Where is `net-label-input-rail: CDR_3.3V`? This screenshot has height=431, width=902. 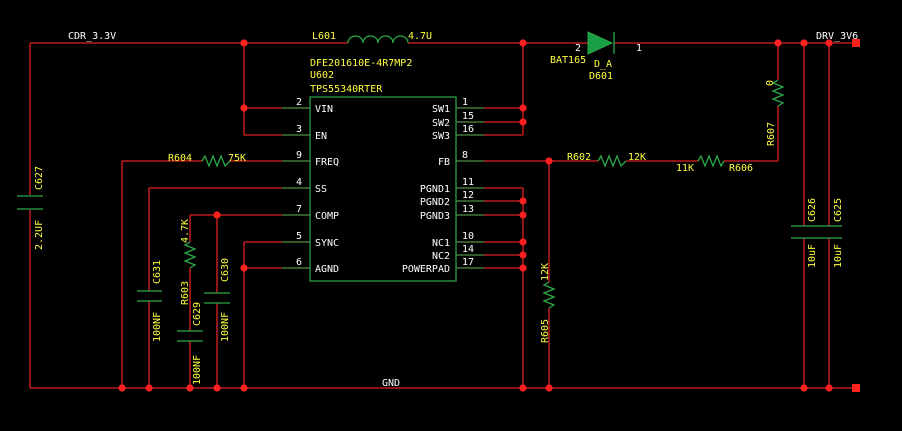 net-label-input-rail: CDR_3.3V is located at coordinates (92, 36).